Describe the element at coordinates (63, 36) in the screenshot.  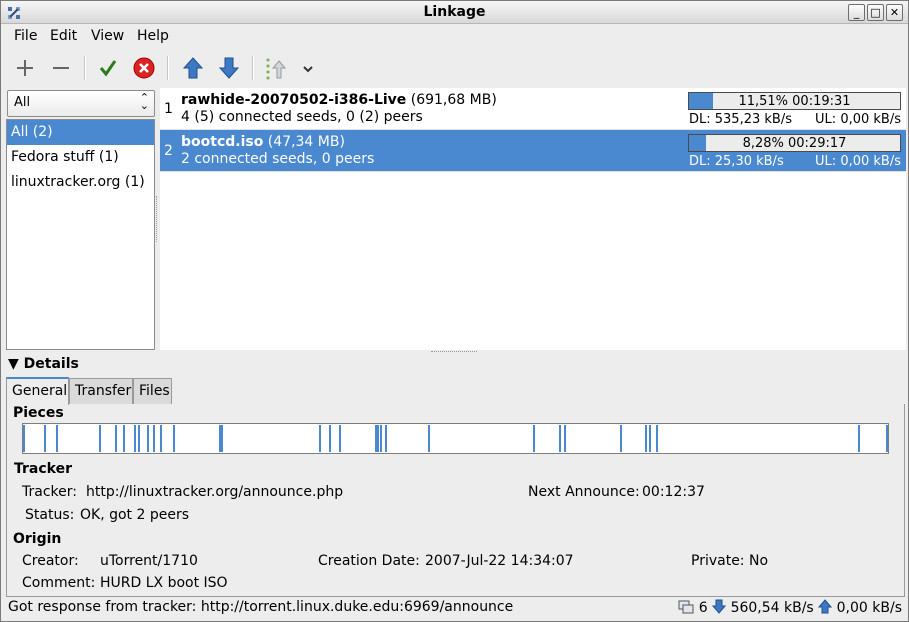
I see `menu-edit: Edit` at that location.